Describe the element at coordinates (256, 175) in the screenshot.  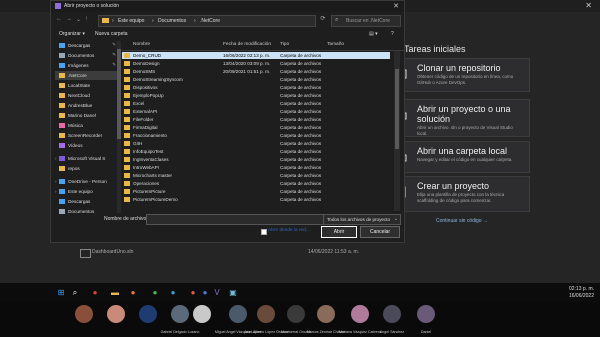
I see `file-row: Microcharts master Carpeta de archivos` at that location.